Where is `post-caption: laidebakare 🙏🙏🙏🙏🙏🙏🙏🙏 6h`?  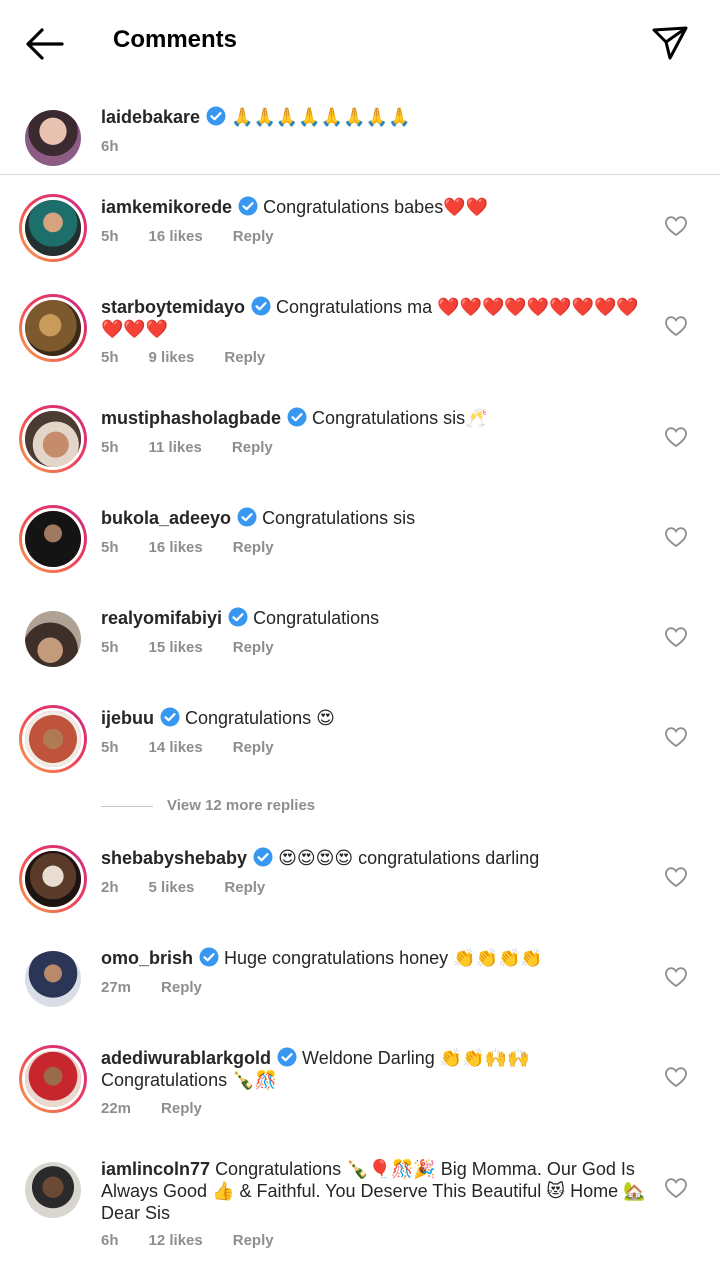 post-caption: laidebakare 🙏🙏🙏🙏🙏🙏🙏🙏 6h is located at coordinates (360, 132).